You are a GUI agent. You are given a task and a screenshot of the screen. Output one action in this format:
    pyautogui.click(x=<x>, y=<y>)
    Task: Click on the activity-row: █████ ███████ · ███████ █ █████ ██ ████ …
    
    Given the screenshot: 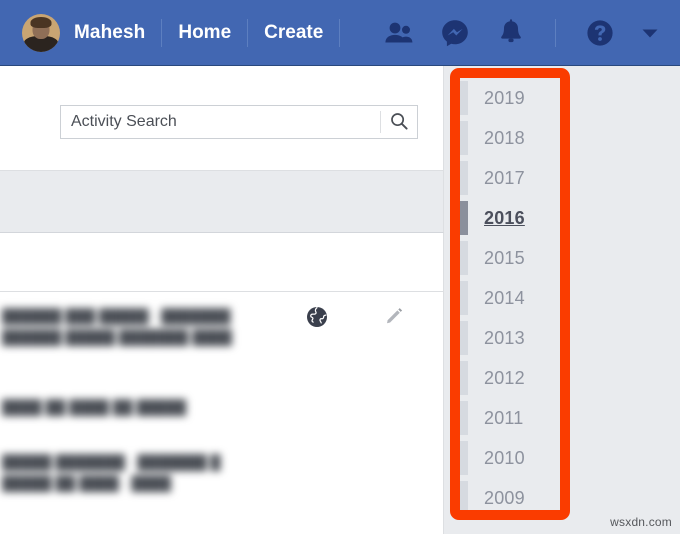 What is the action you would take?
    pyautogui.click(x=222, y=473)
    